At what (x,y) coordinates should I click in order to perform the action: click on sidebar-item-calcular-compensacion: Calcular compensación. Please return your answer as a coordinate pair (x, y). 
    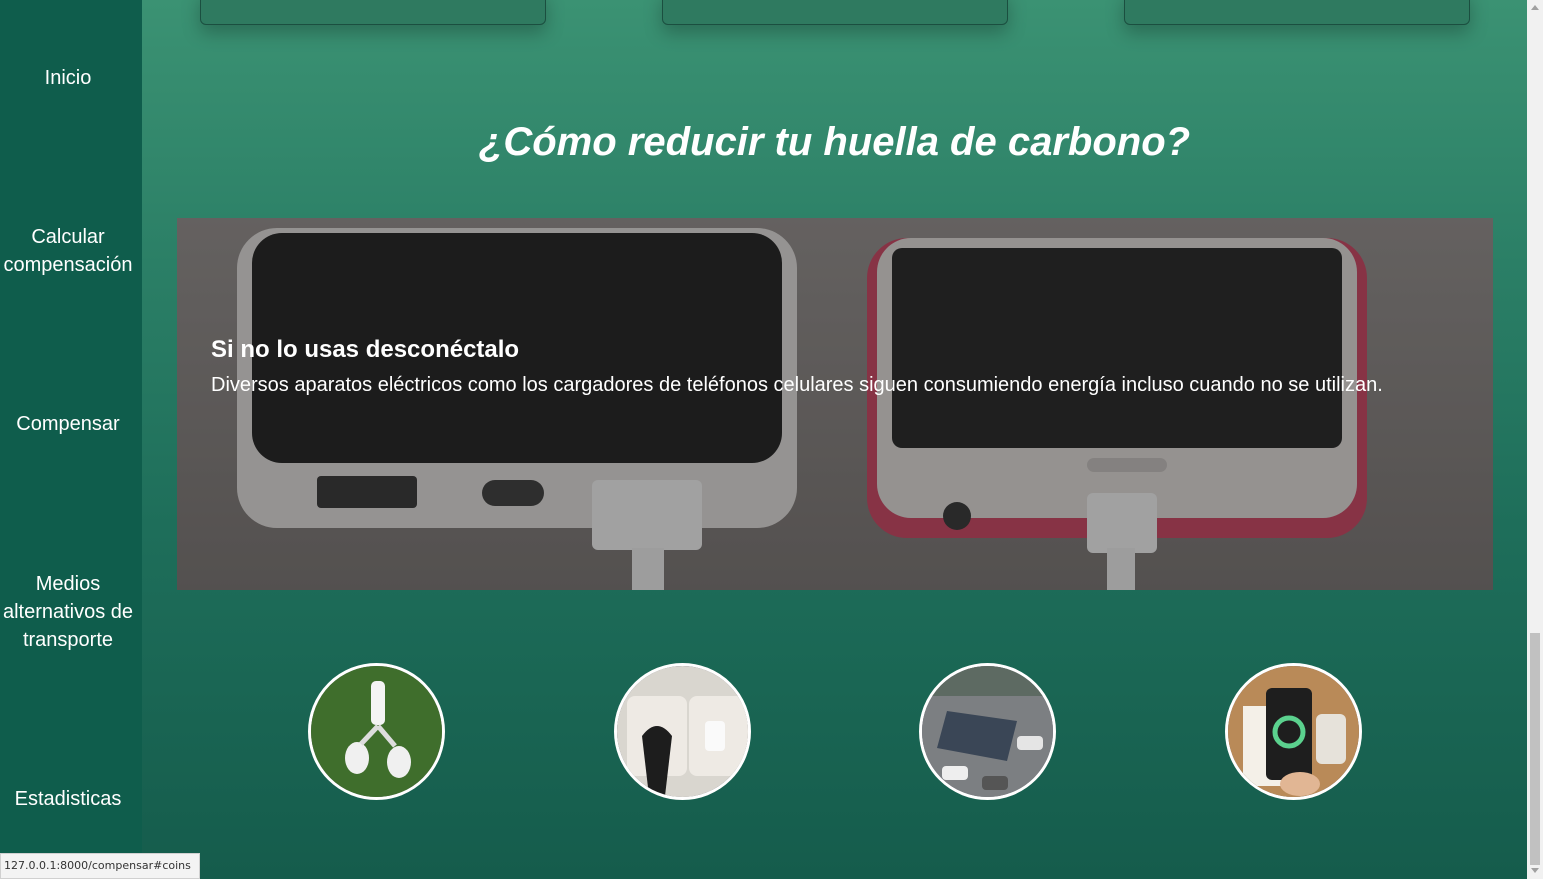
    Looking at the image, I should click on (68, 251).